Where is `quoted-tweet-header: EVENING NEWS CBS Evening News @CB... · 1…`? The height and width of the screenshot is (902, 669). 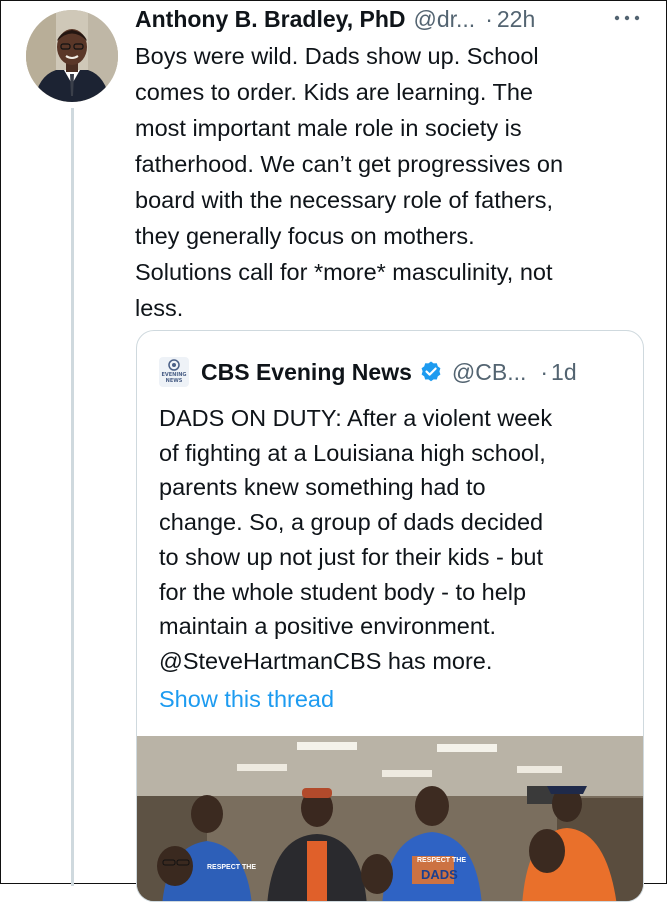 quoted-tweet-header: EVENING NEWS CBS Evening News @CB... · 1… is located at coordinates (394, 372).